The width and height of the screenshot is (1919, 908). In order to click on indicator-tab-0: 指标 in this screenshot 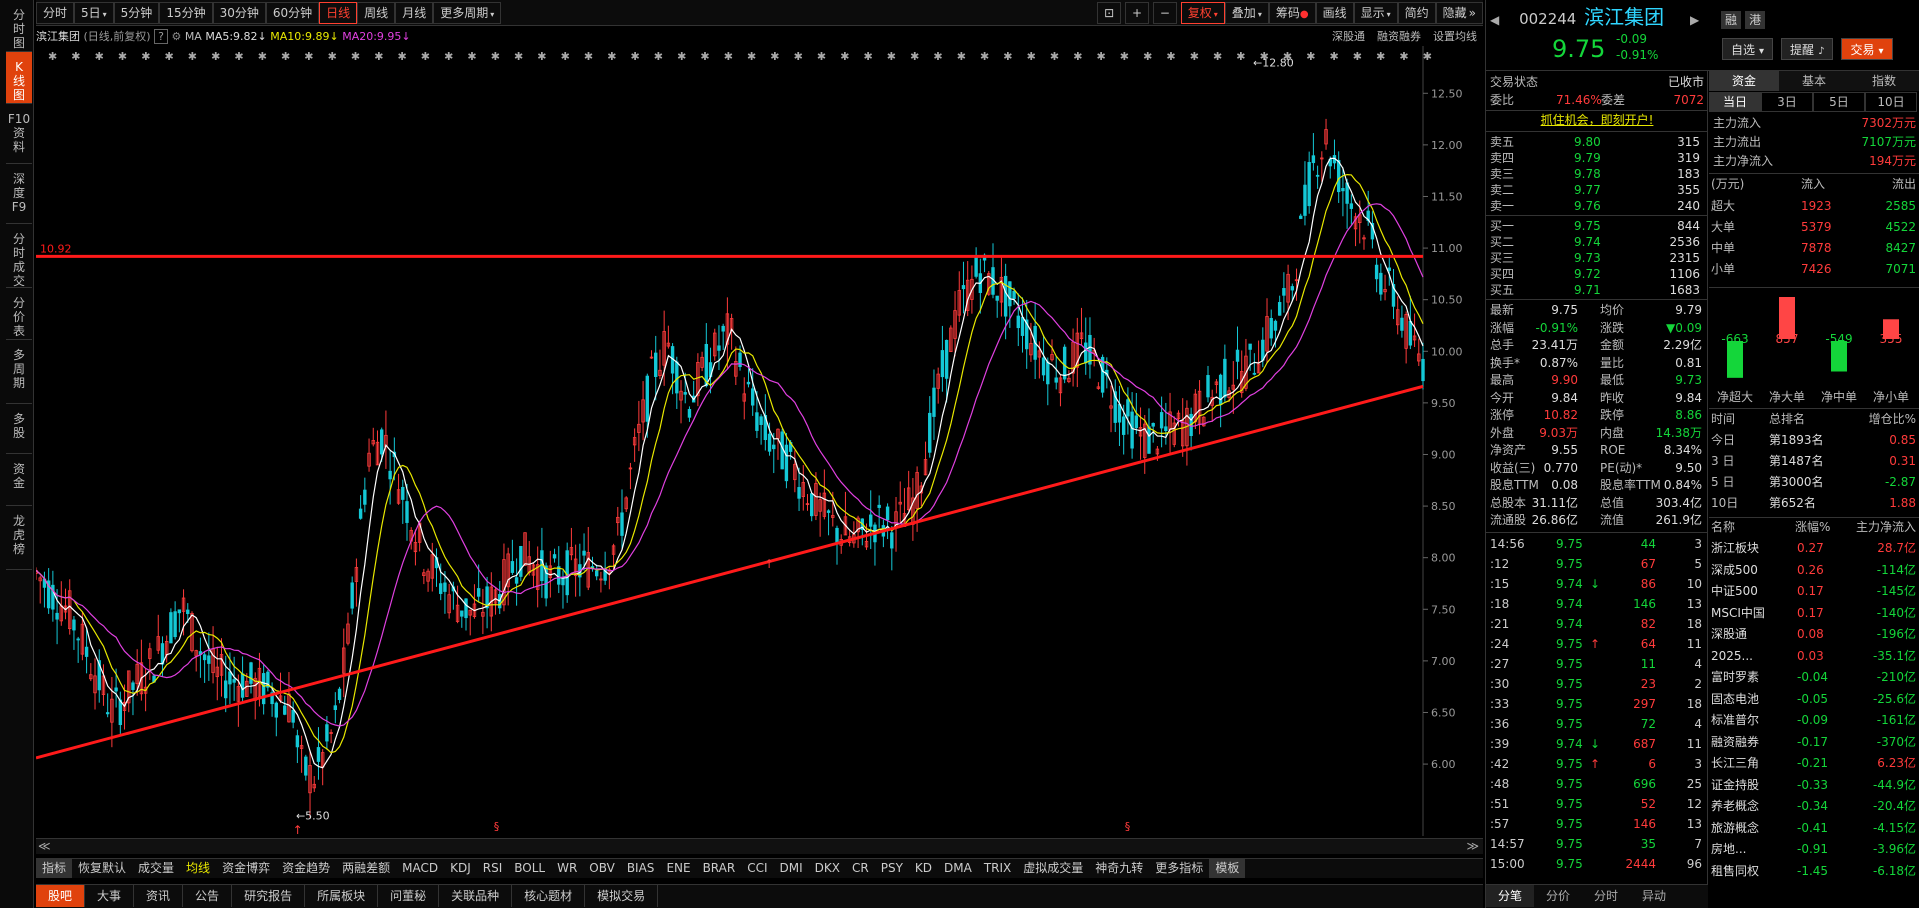, I will do `click(54, 868)`.